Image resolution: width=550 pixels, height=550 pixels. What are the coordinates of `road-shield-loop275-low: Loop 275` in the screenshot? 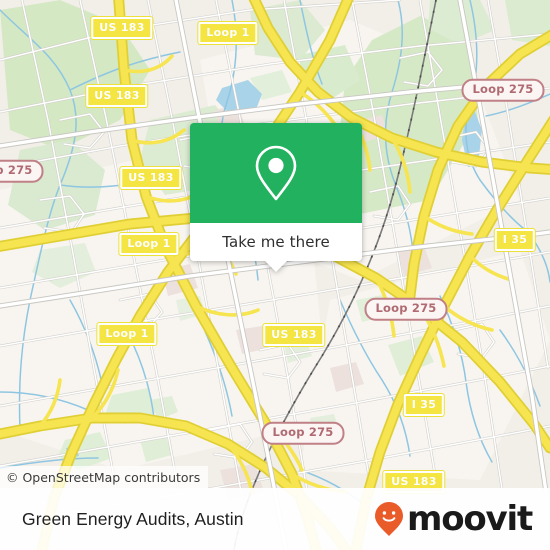 It's located at (303, 433).